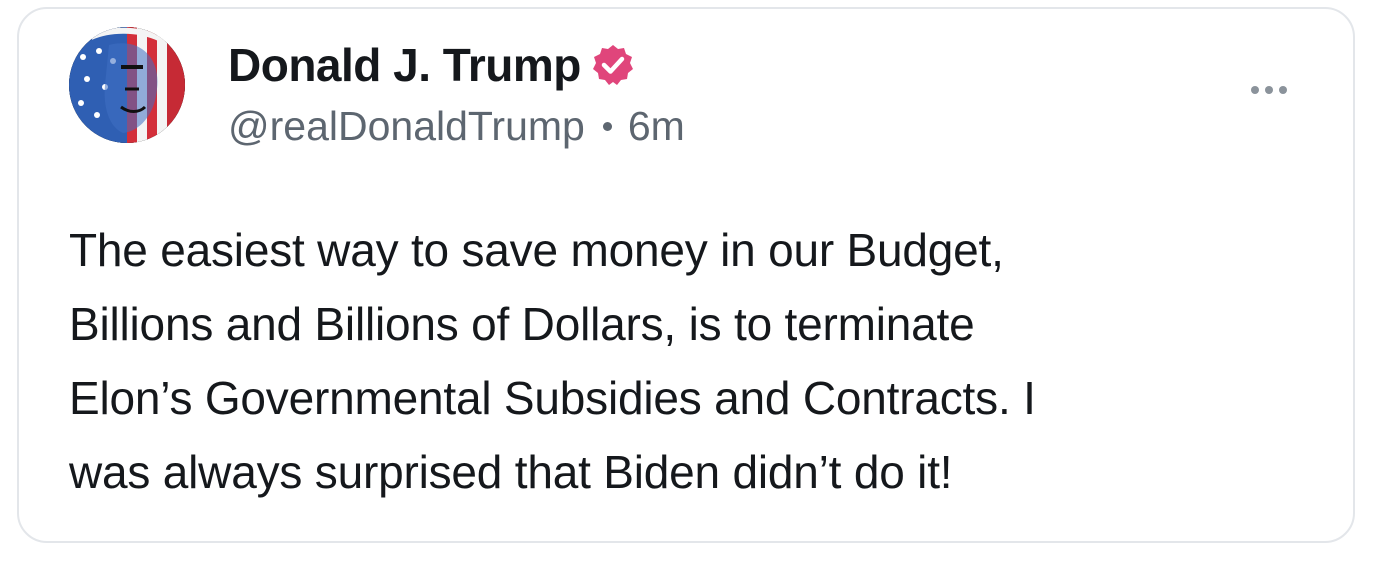  Describe the element at coordinates (607, 126) in the screenshot. I see `meta-separator-dot` at that location.